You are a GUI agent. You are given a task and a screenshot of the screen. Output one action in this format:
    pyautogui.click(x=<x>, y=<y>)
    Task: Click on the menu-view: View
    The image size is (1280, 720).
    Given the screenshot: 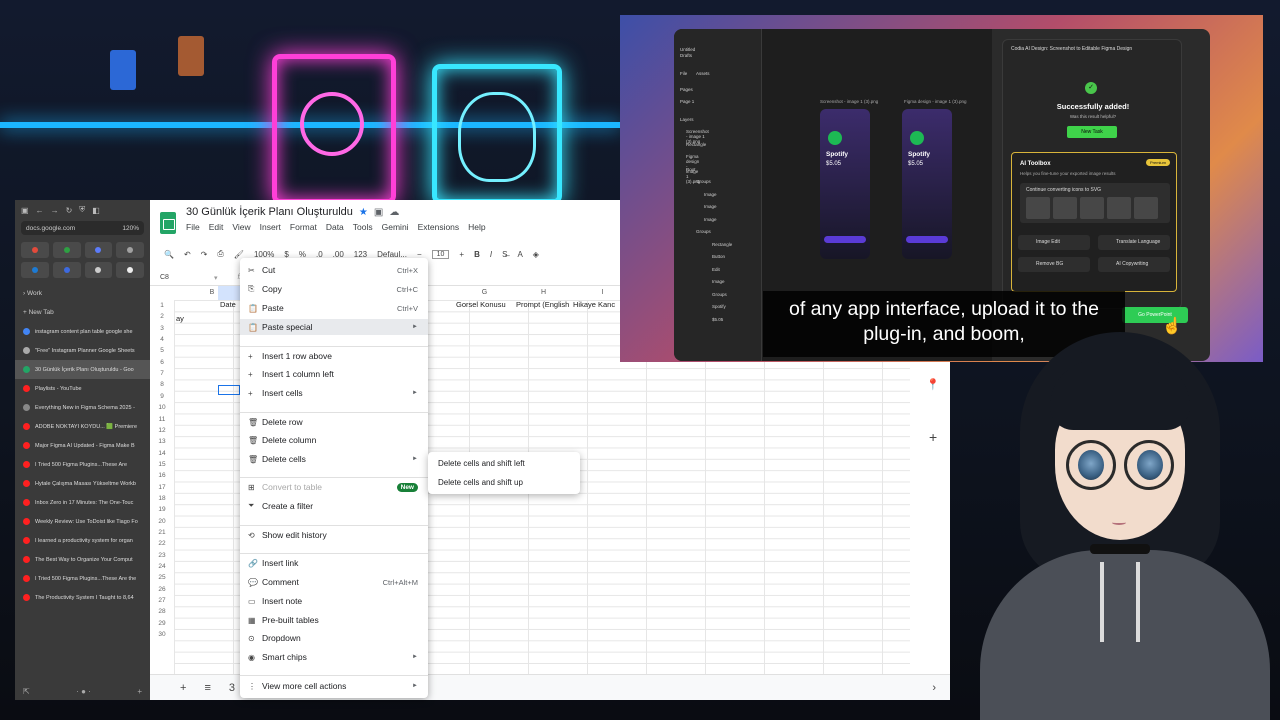 What is the action you would take?
    pyautogui.click(x=241, y=227)
    